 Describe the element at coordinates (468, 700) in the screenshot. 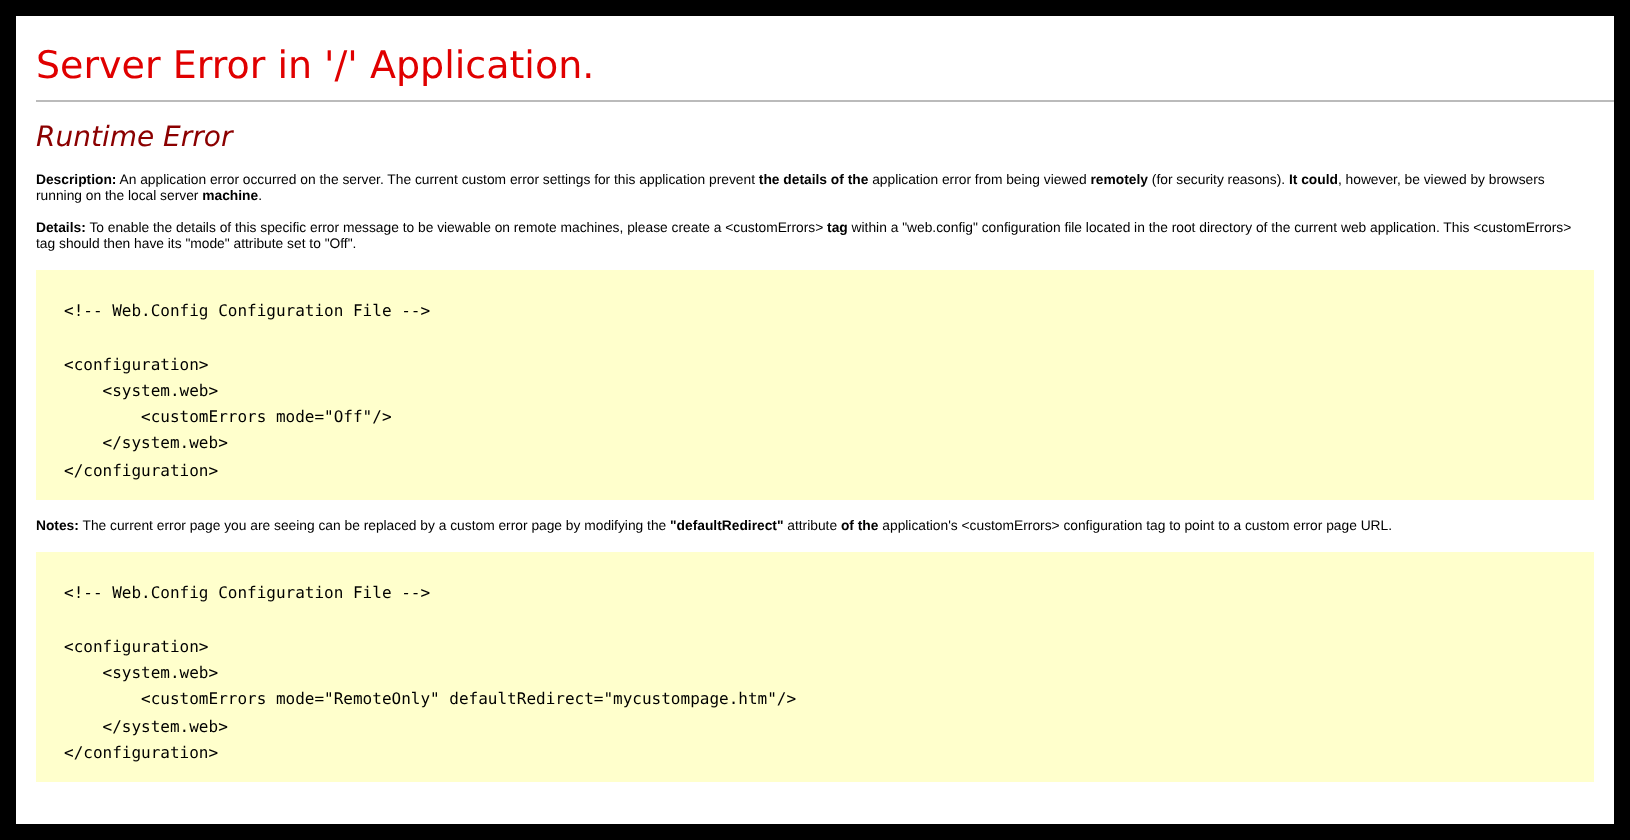

I see `code-line: <customErrors mode="RemoteOnly" defaultRedirect="mycustompage.htm"/>` at that location.